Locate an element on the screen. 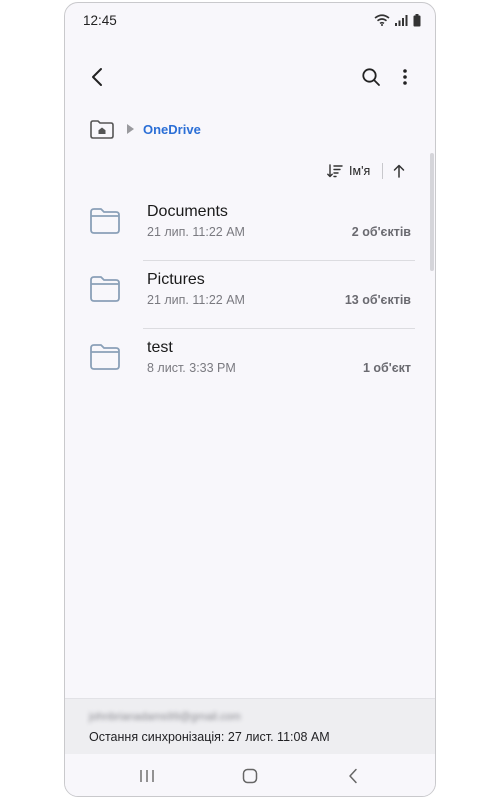  chevron-left-icon is located at coordinates (353, 776).